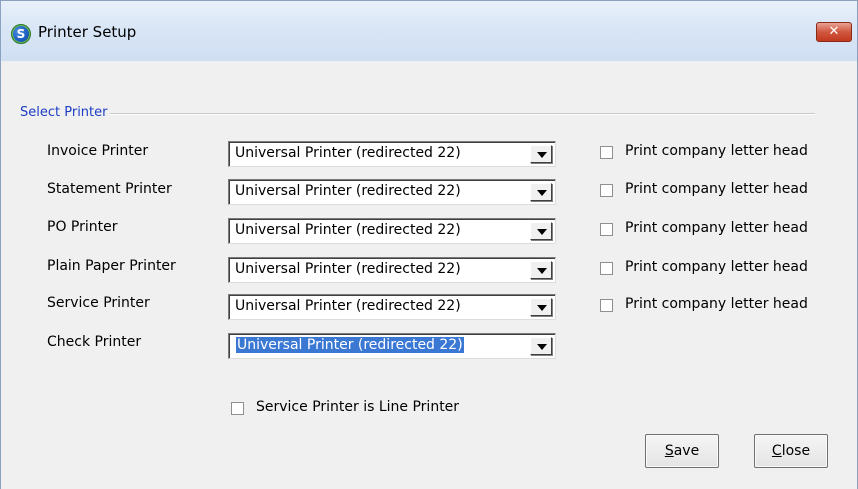 The width and height of the screenshot is (858, 489). What do you see at coordinates (606, 229) in the screenshot?
I see `po-letterhead-checkbox` at bounding box center [606, 229].